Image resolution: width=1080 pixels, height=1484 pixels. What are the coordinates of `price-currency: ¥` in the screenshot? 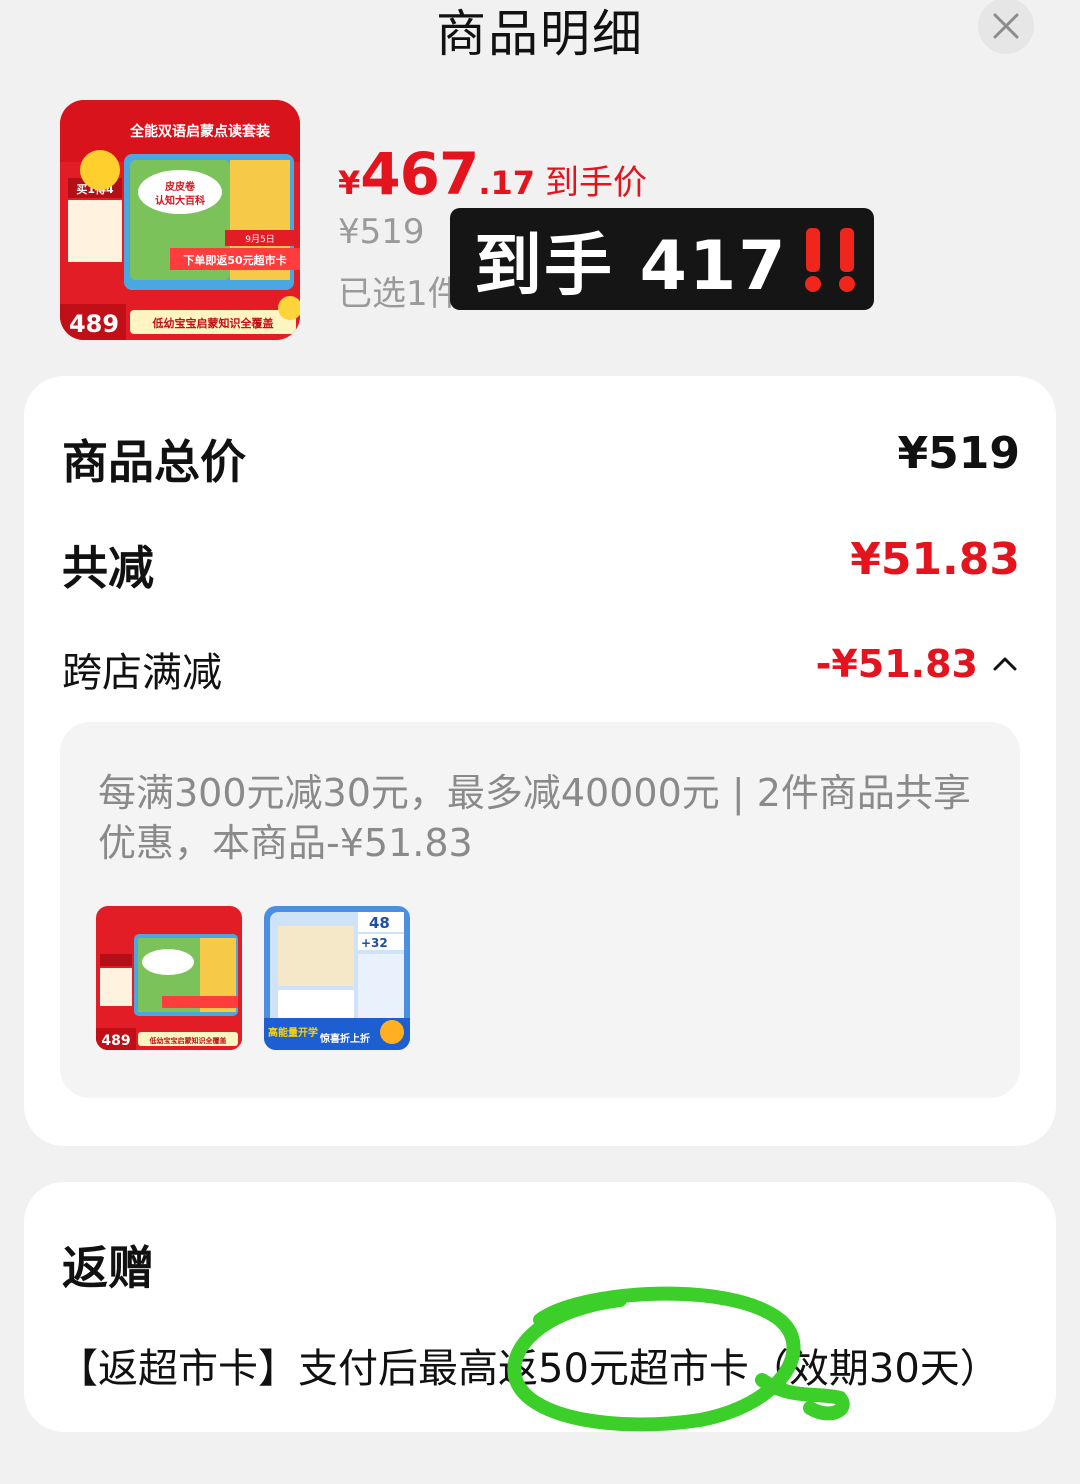 It's located at (349, 183).